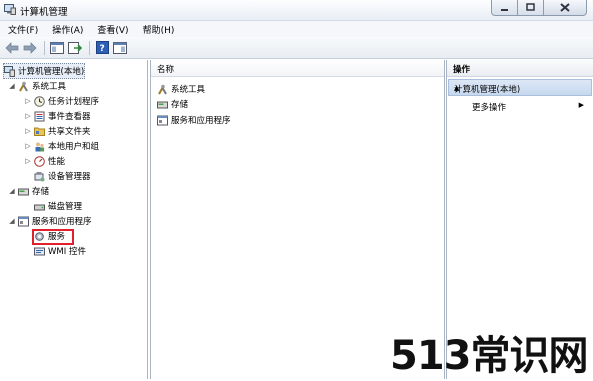  What do you see at coordinates (520, 68) in the screenshot?
I see `actions-header: 操作` at bounding box center [520, 68].